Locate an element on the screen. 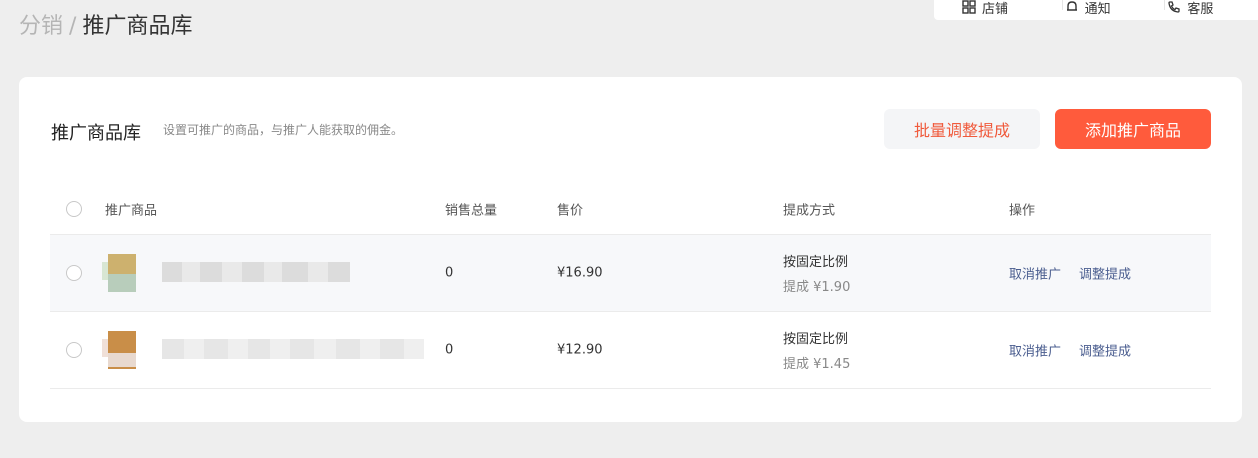 The width and height of the screenshot is (1258, 458). row-commission: 按固定比例 提成 ¥1.45 is located at coordinates (816, 350).